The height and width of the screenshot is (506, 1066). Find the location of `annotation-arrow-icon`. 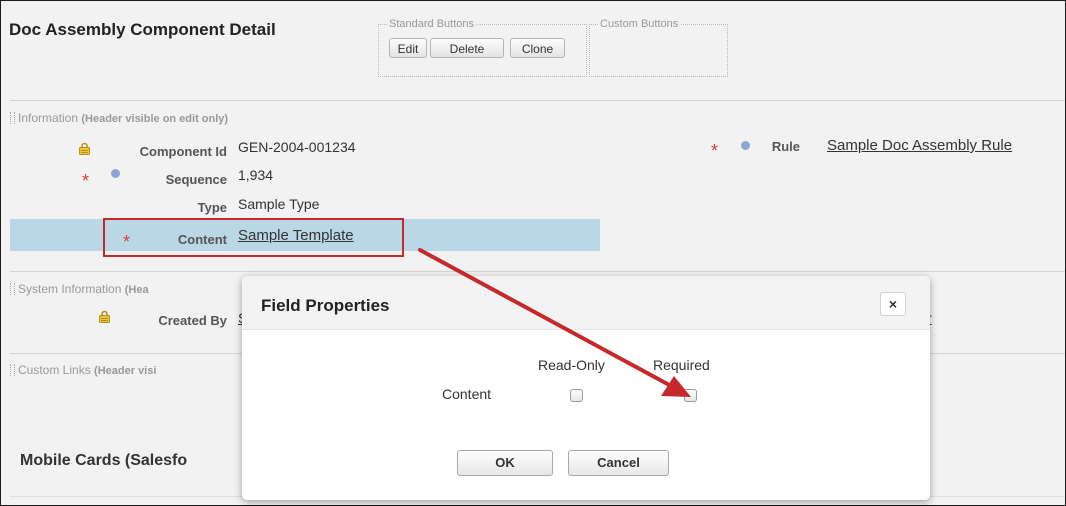

annotation-arrow-icon is located at coordinates (554, 322).